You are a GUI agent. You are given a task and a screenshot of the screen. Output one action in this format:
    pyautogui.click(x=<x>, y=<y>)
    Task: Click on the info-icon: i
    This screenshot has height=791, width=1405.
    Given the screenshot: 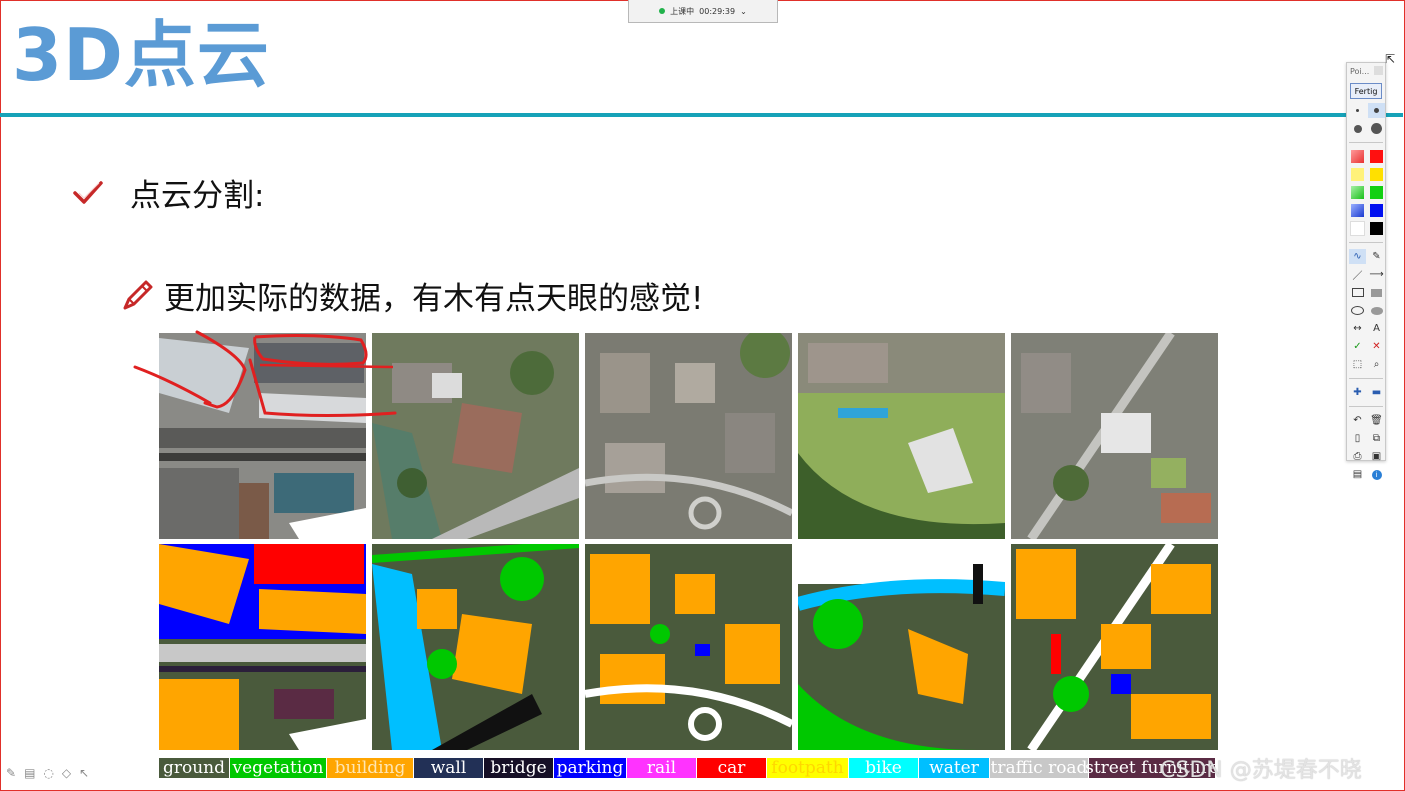 What is the action you would take?
    pyautogui.click(x=1376, y=474)
    